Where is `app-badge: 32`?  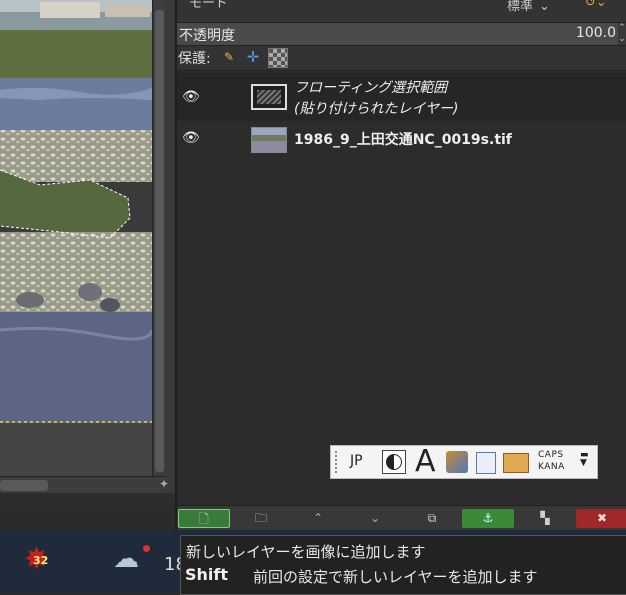
app-badge: 32 is located at coordinates (41, 560).